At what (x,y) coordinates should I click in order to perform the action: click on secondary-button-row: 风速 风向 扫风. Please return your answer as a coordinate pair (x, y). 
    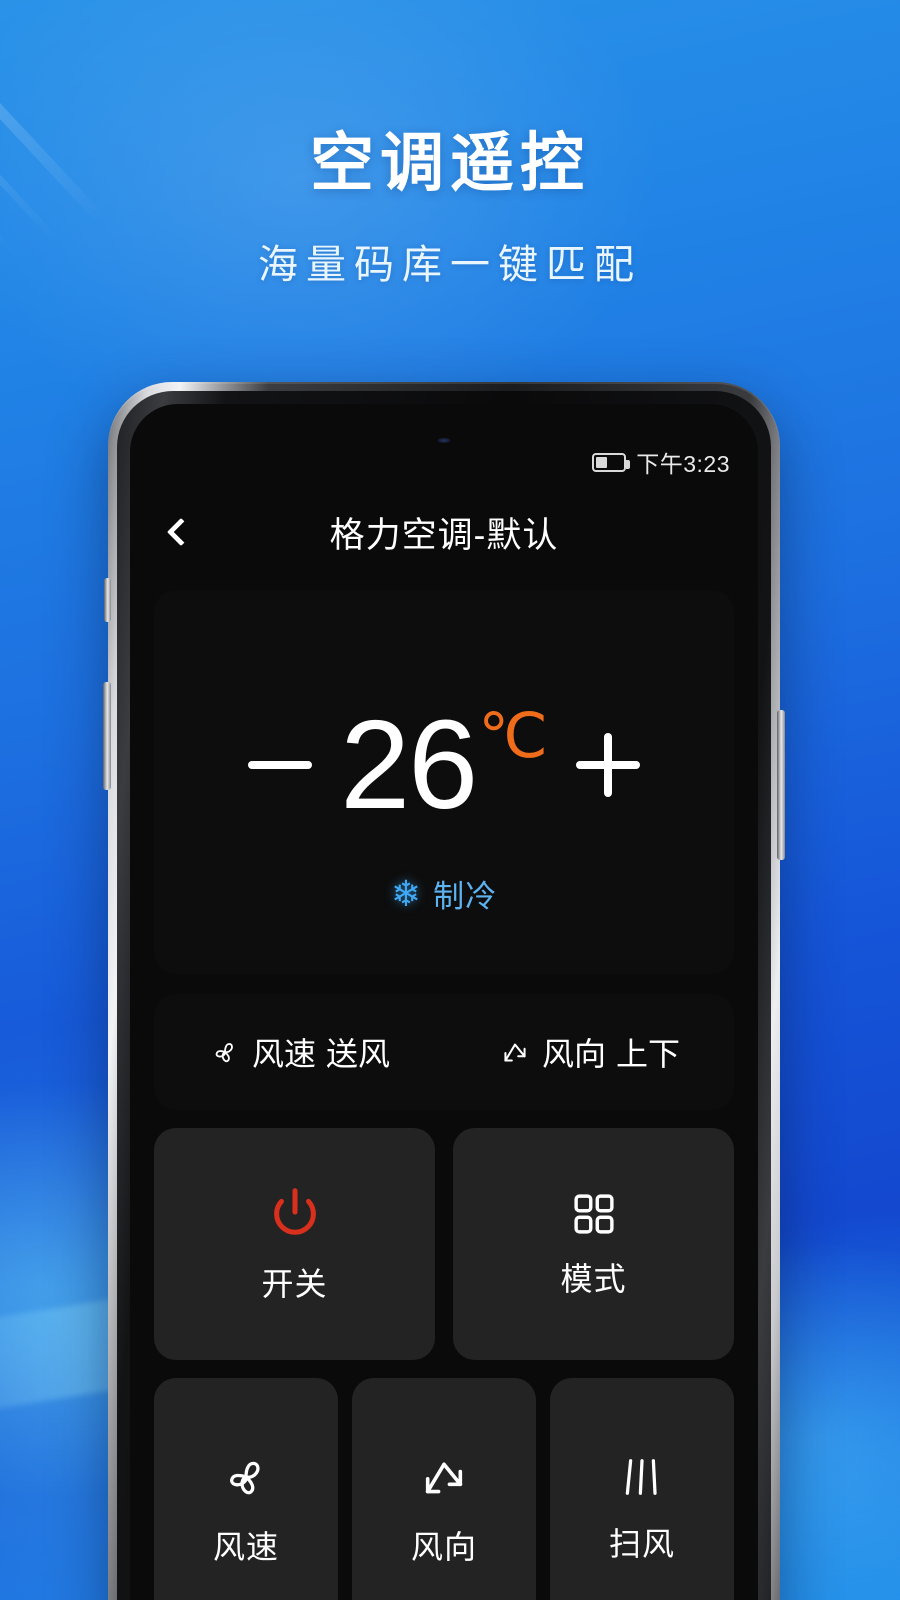
    Looking at the image, I should click on (444, 1489).